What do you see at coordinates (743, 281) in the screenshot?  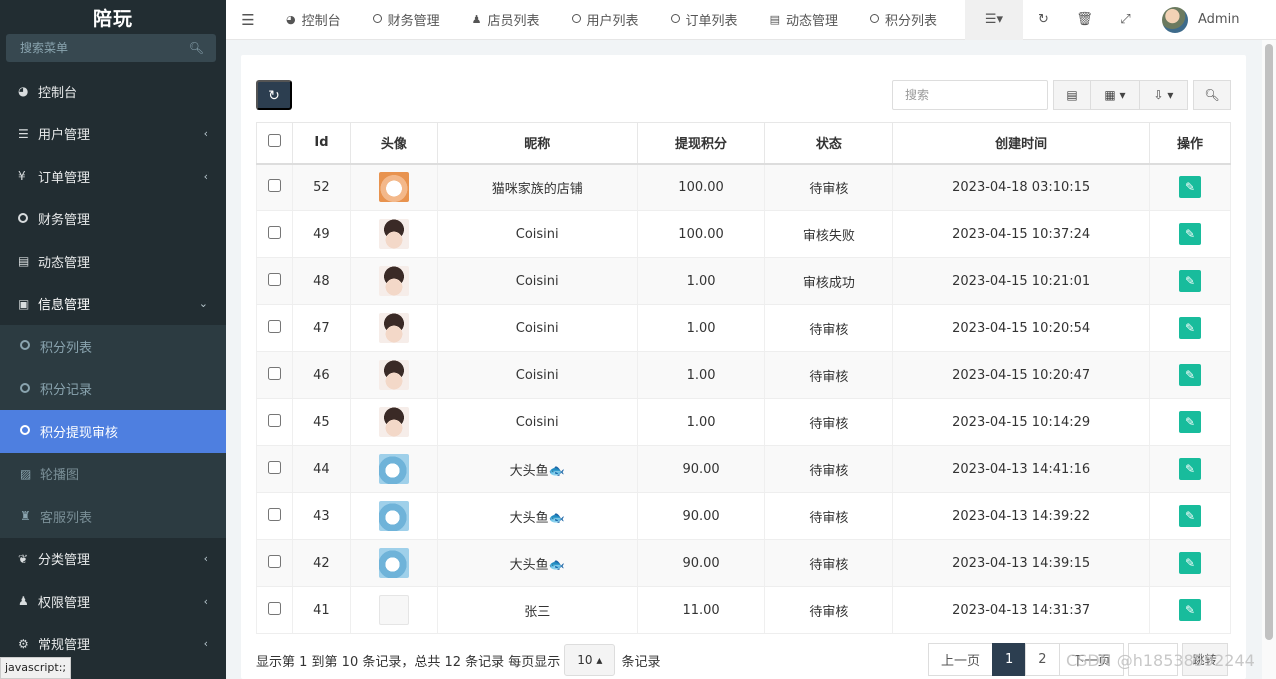 I see `table-row: 48 Coisini 1.00 审核成功 2023-04-15 10:21:01 ✎` at bounding box center [743, 281].